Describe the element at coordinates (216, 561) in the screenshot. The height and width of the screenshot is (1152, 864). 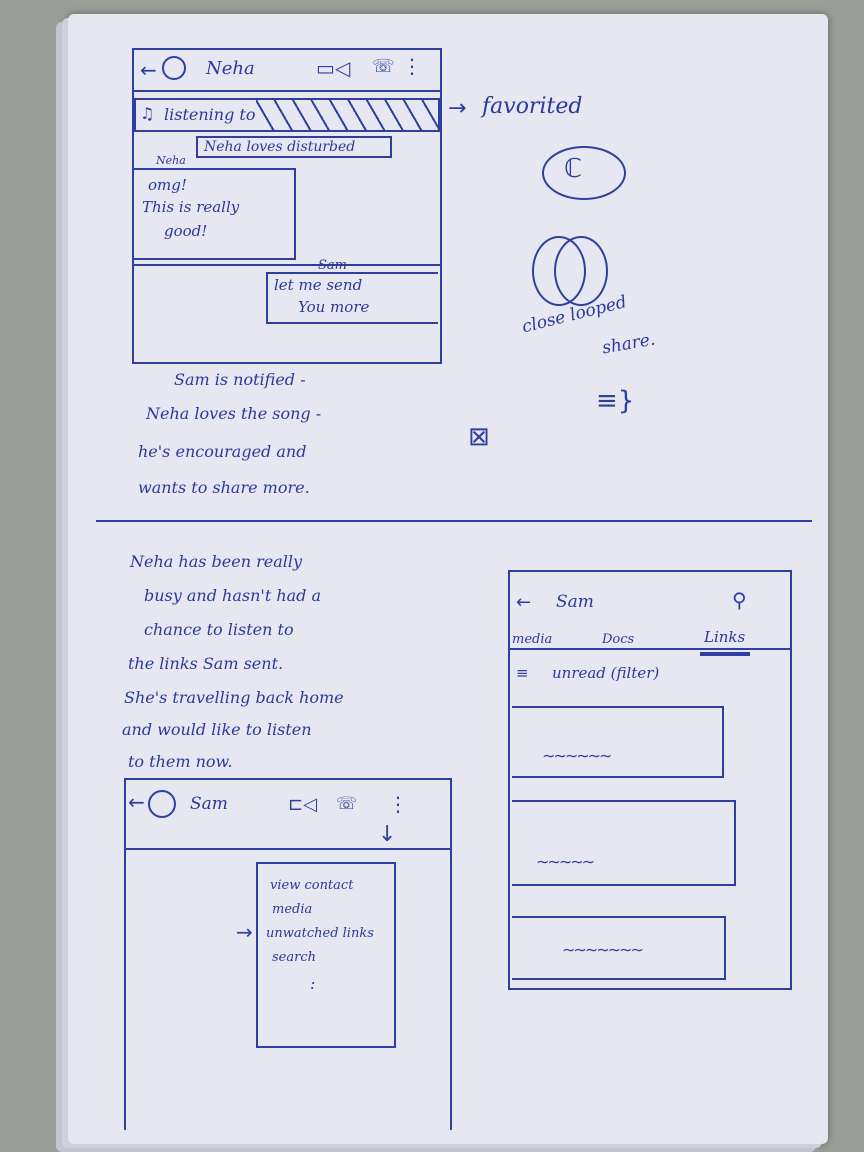
I see `caption2-line-1: Neha has been really` at that location.